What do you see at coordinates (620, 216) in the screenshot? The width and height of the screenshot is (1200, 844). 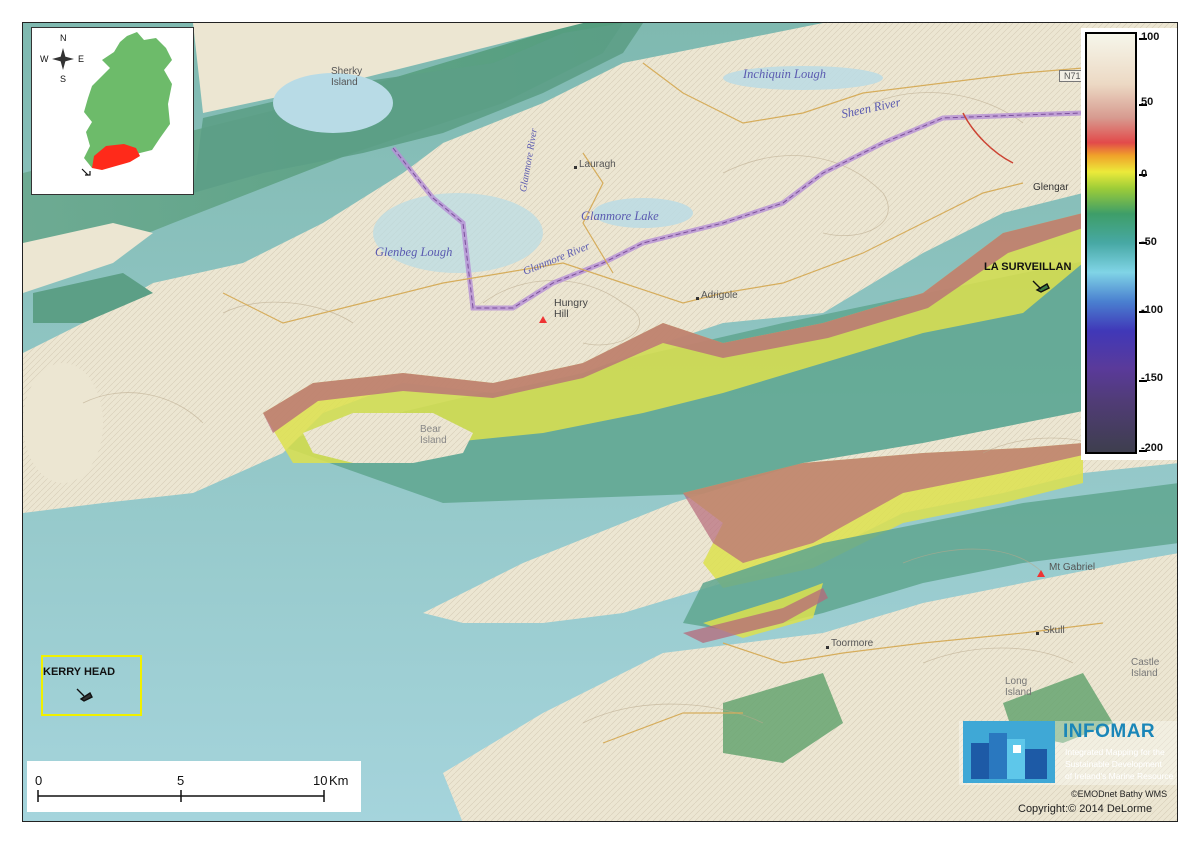 I see `water-label-glanmore-lake: Glanmore Lake` at bounding box center [620, 216].